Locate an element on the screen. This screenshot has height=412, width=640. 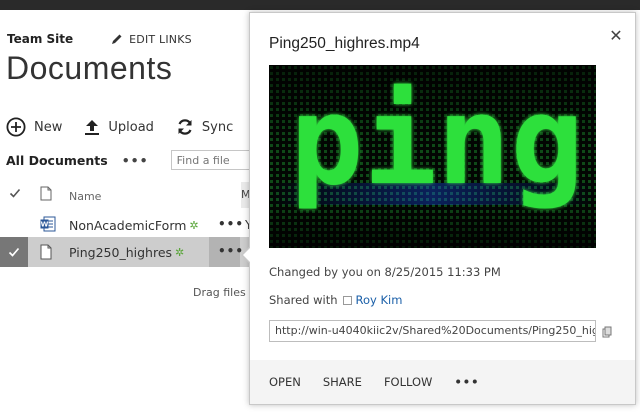
share-button: SHARE is located at coordinates (342, 382).